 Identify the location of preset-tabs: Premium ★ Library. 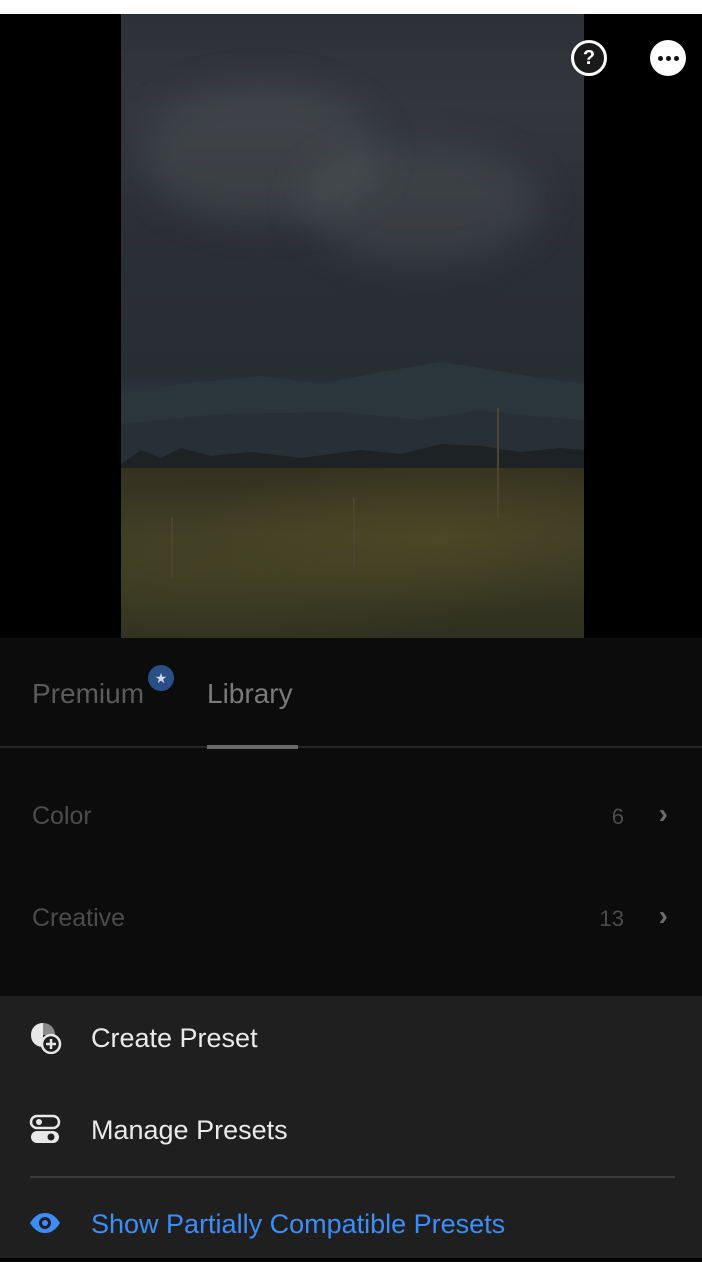
(351, 693).